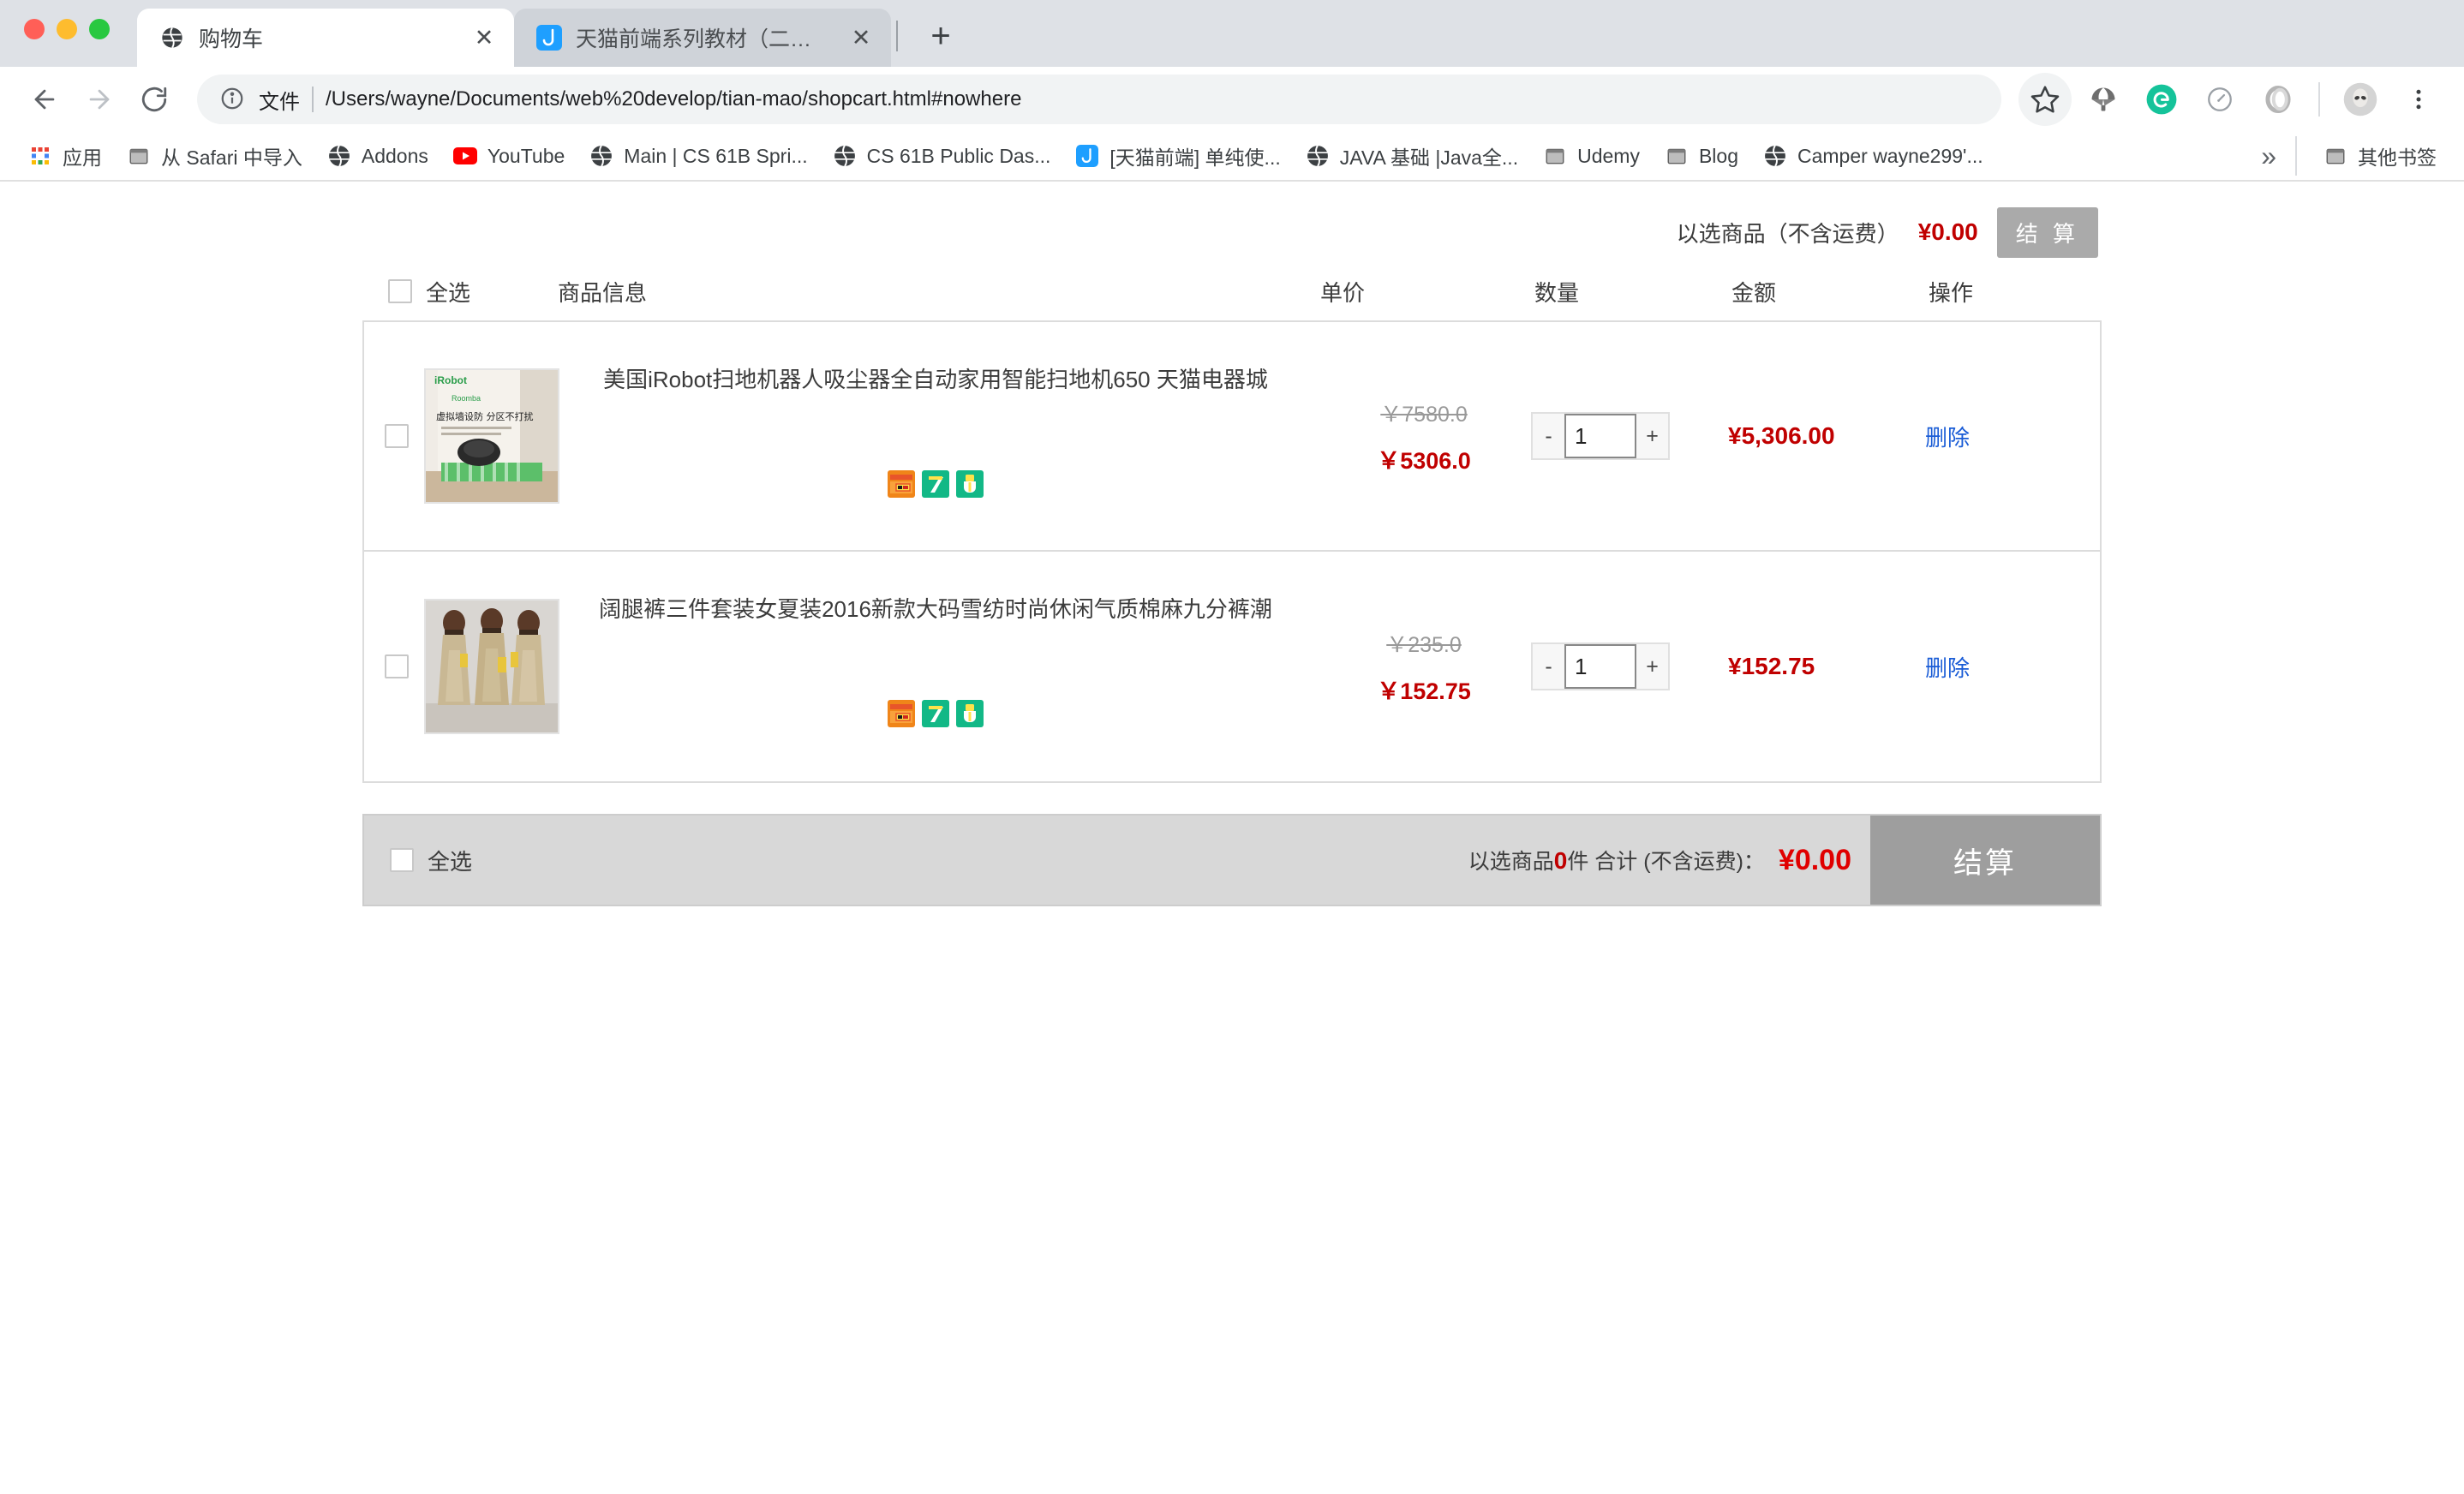 The height and width of the screenshot is (1494, 2464). I want to click on parachute-icon, so click(2103, 99).